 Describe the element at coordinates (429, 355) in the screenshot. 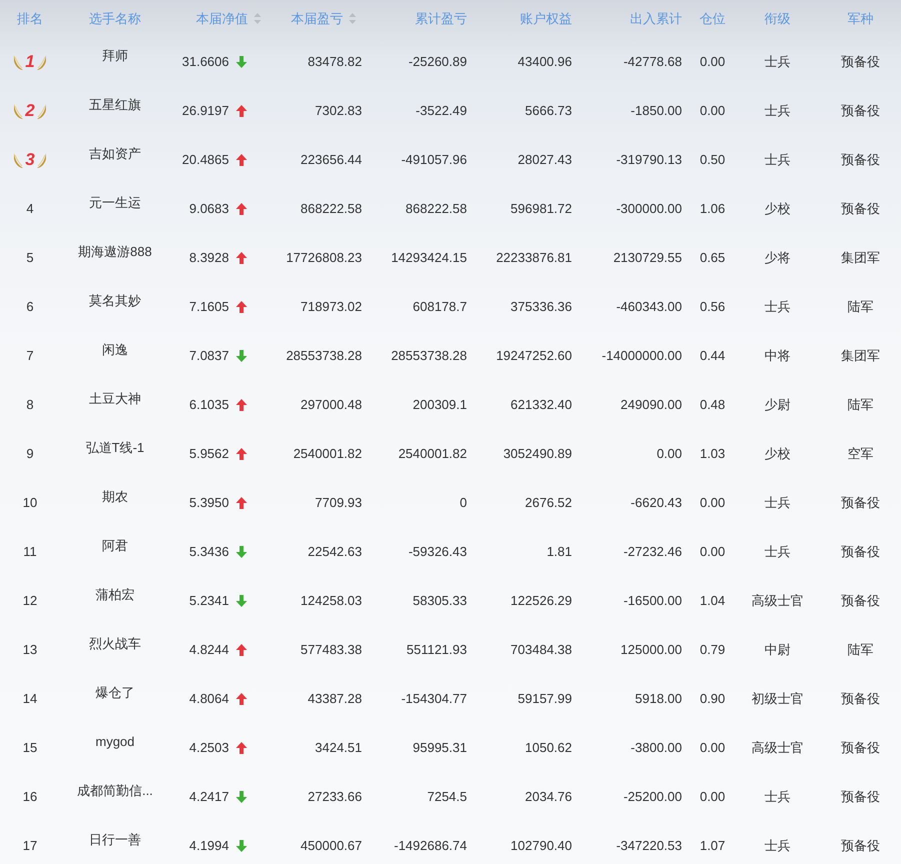

I see `total-profit-cell-text: 28553738.28` at that location.